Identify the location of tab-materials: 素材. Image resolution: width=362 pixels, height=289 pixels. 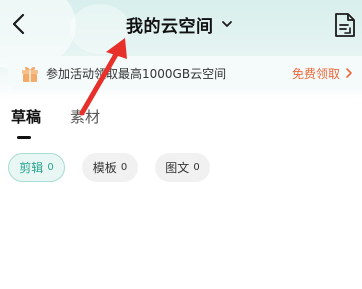
(85, 116).